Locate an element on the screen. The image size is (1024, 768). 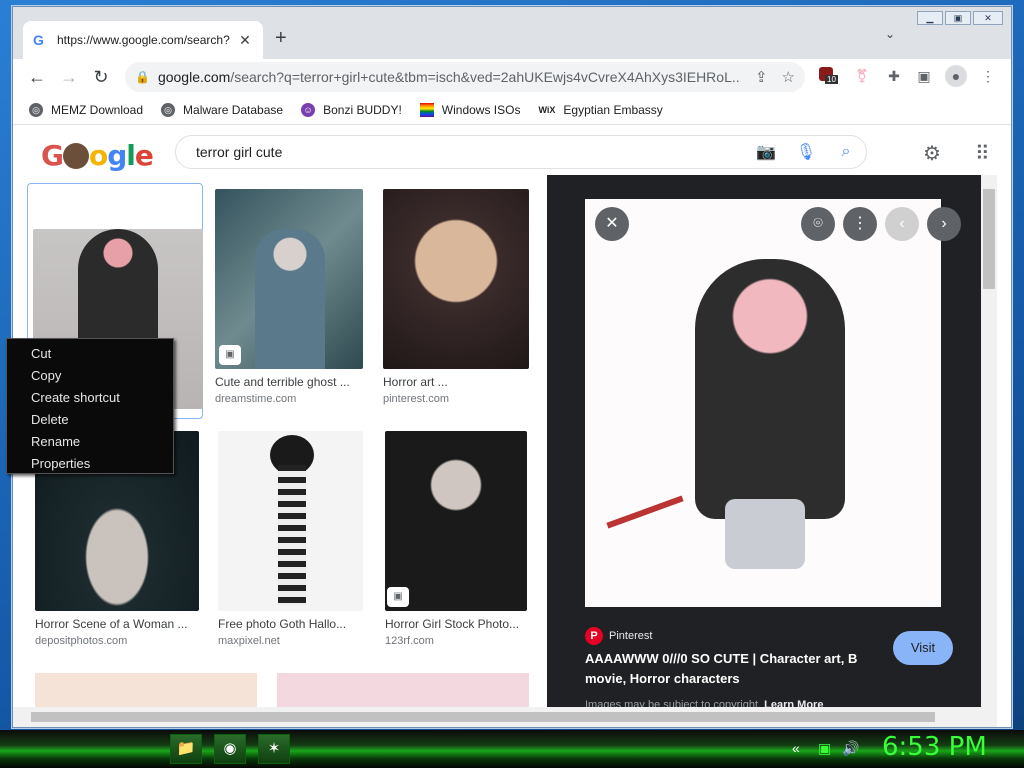
profile-avatar-icon: ● is located at coordinates (956, 76).